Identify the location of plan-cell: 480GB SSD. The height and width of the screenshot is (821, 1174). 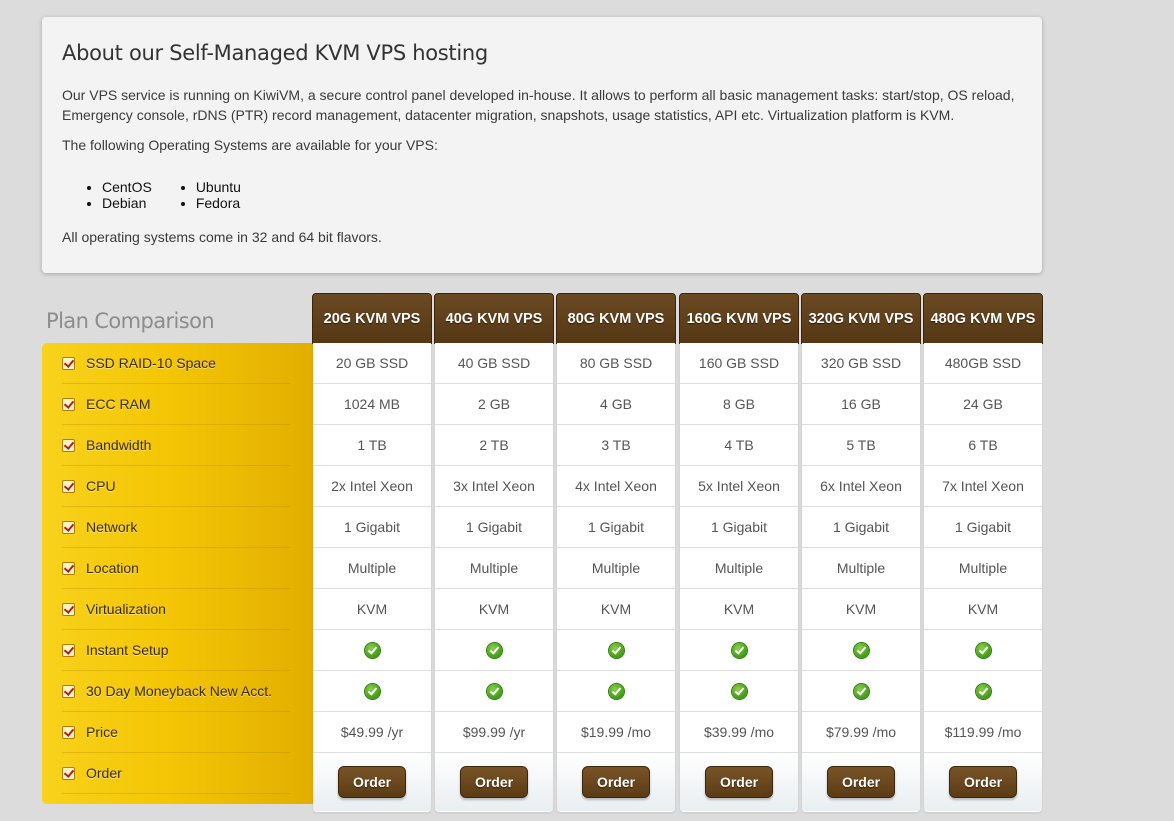
(983, 363).